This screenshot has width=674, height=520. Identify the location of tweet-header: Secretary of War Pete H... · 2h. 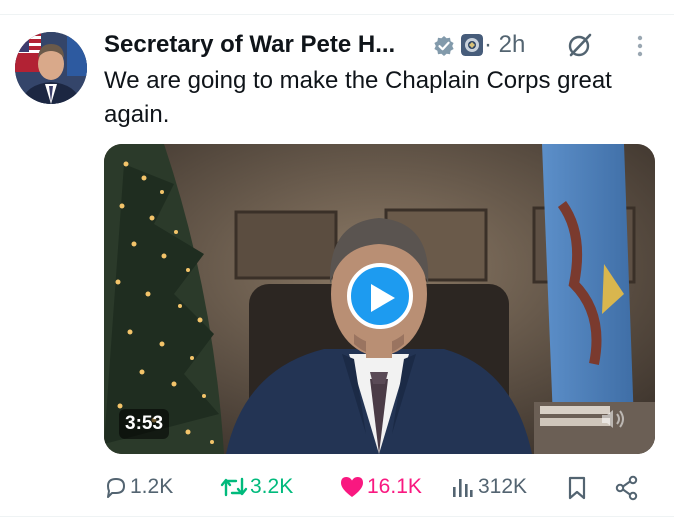
(379, 45).